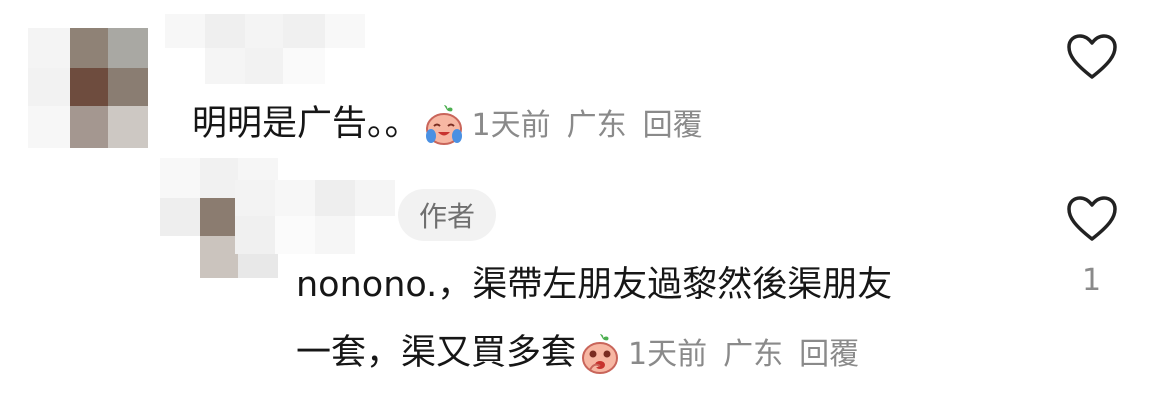 This screenshot has height=403, width=1170. Describe the element at coordinates (444, 125) in the screenshot. I see `crying-face-icon` at that location.